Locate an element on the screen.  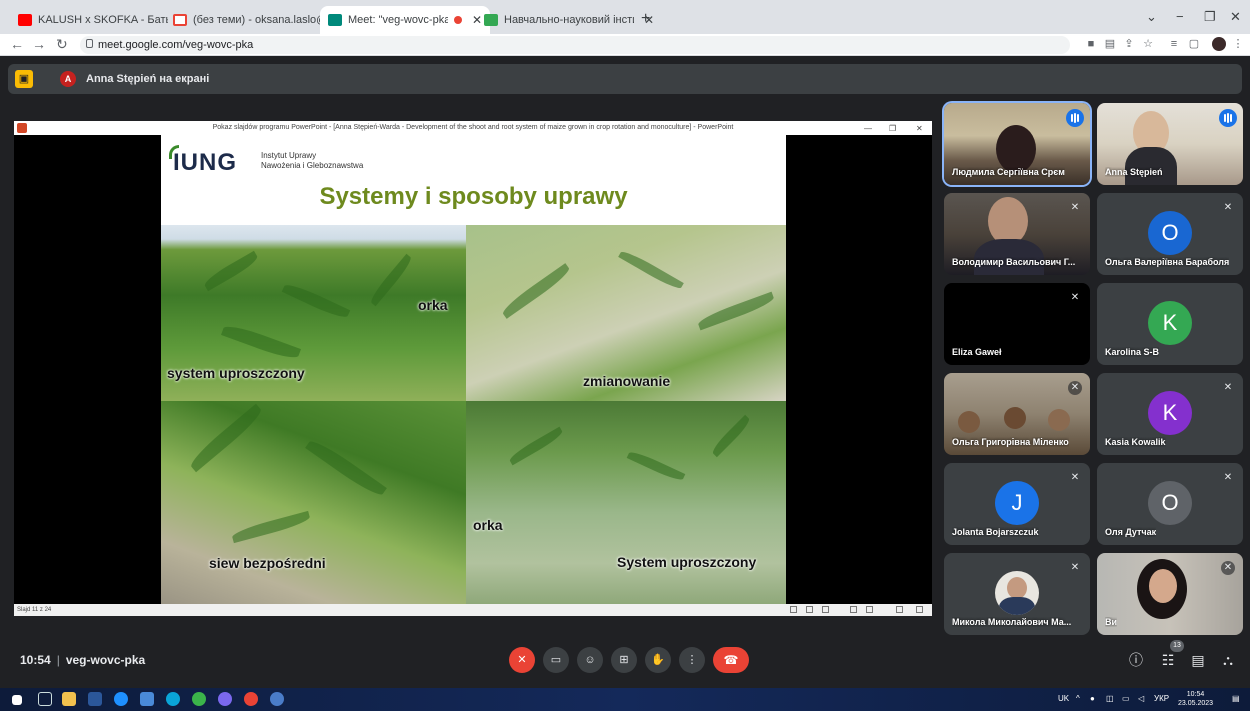
mic-toggle-button: ✕ is located at coordinates (522, 660).